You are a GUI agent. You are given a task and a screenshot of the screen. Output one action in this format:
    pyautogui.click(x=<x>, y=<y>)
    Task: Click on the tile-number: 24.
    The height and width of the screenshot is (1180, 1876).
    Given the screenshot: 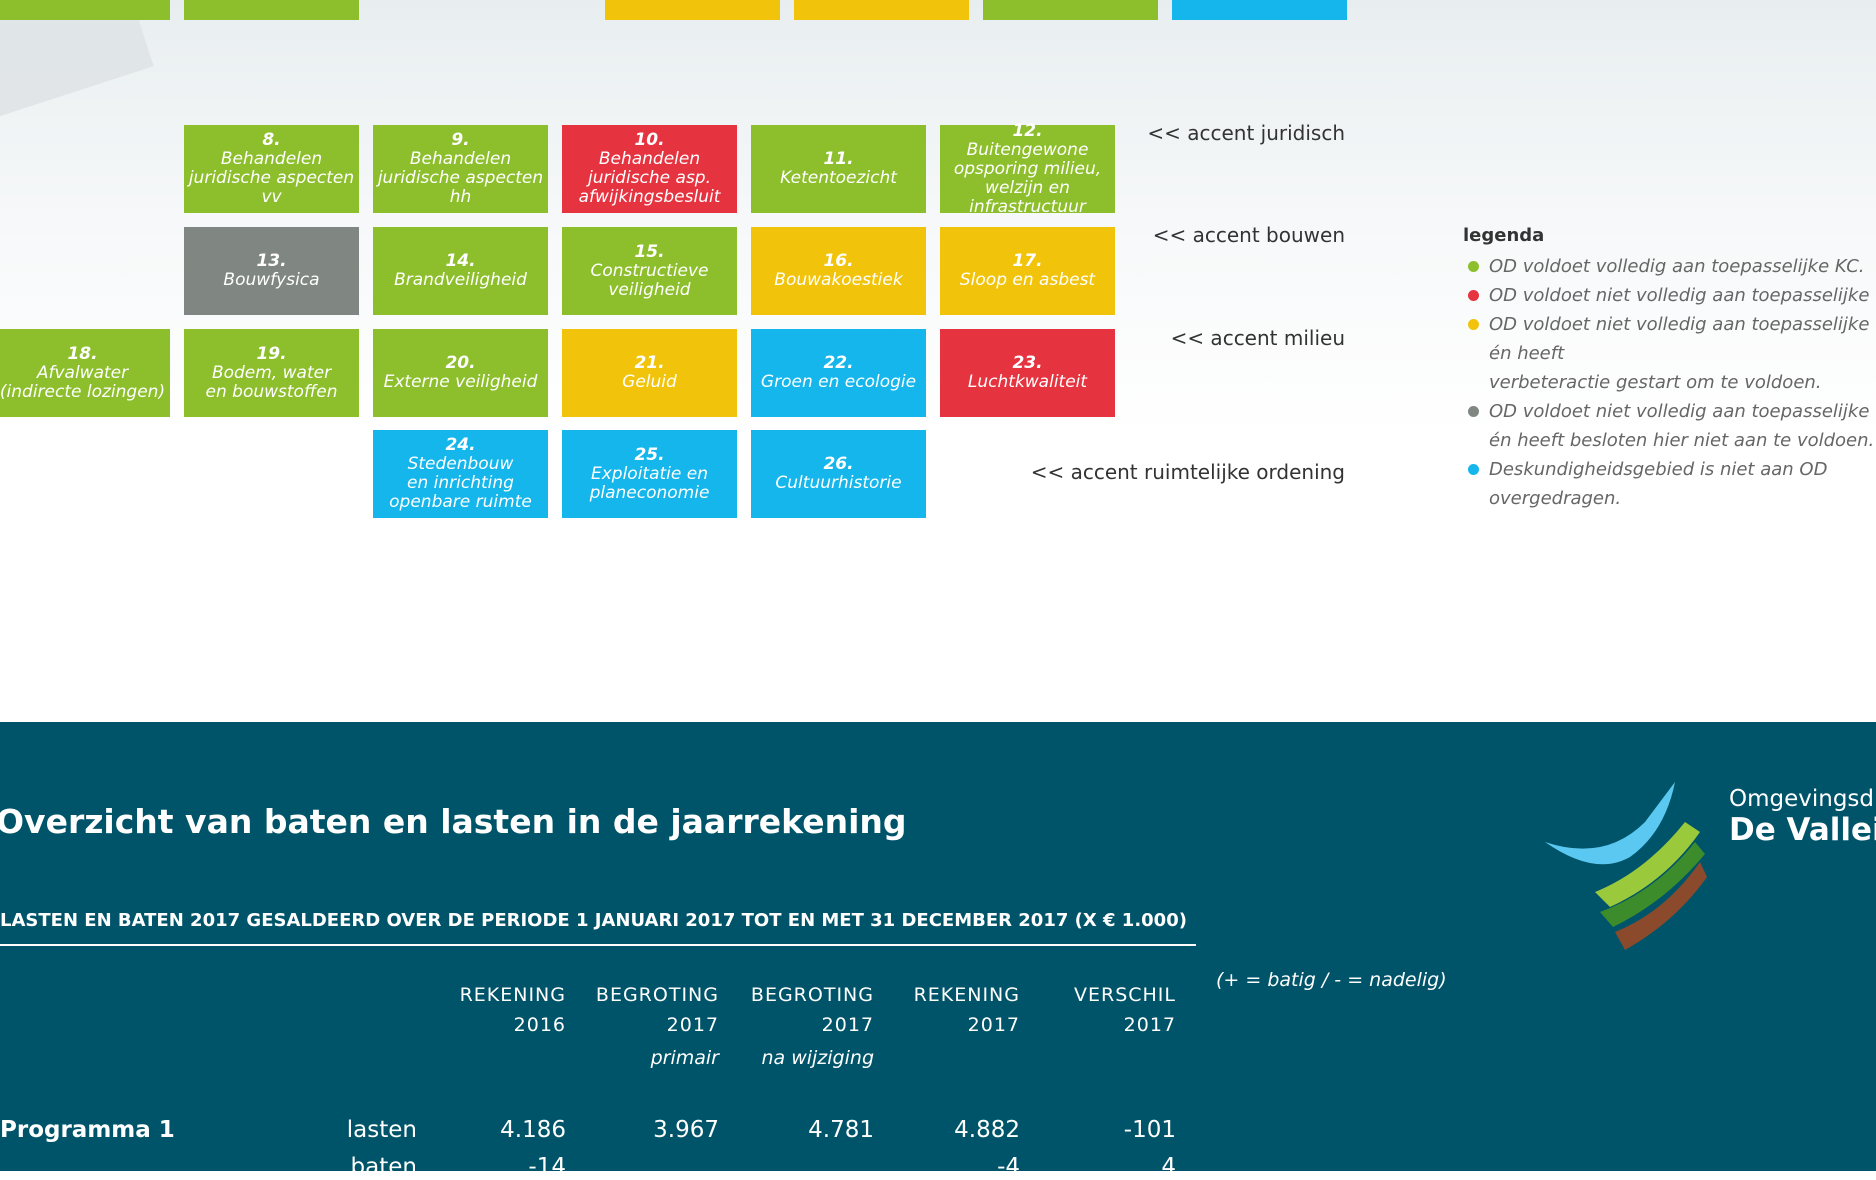 What is the action you would take?
    pyautogui.click(x=460, y=445)
    